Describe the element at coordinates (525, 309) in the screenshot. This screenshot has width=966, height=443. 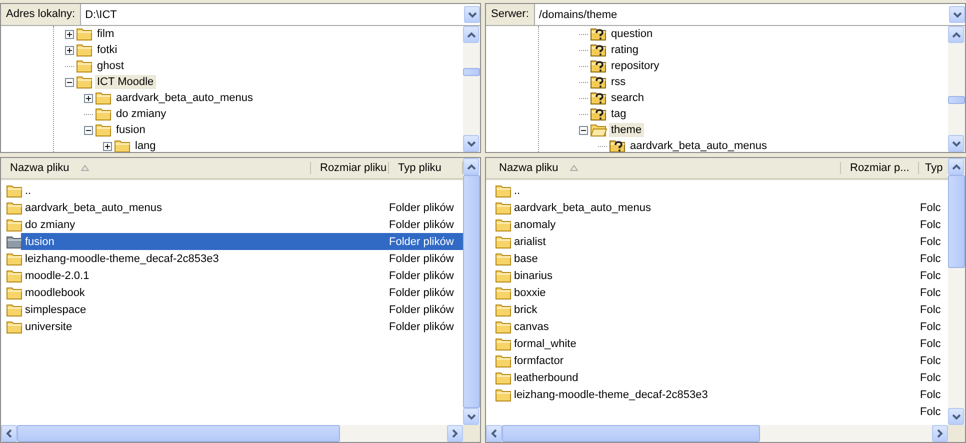
I see `file-name: brick` at that location.